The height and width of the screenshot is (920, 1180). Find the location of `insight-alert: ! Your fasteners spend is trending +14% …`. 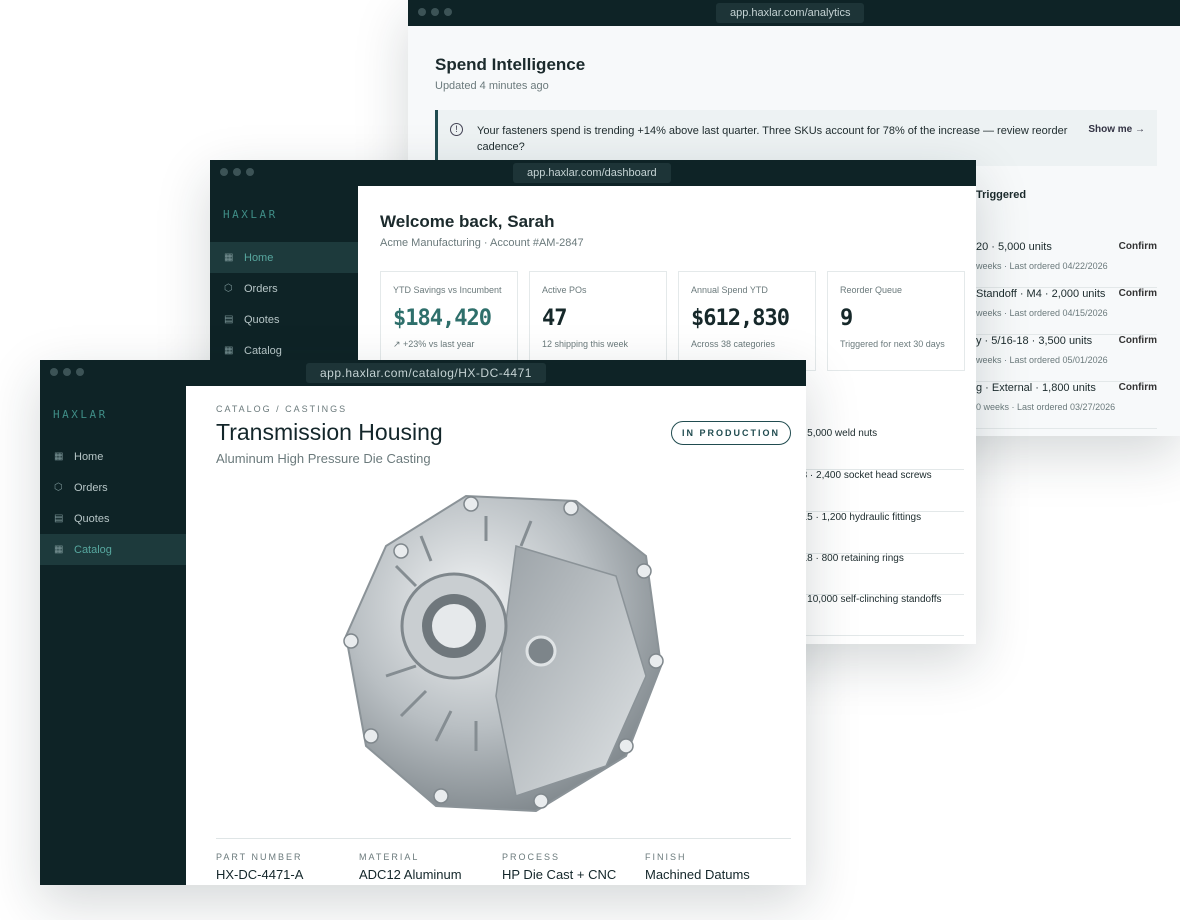

insight-alert: ! Your fasteners spend is trending +14% … is located at coordinates (796, 138).